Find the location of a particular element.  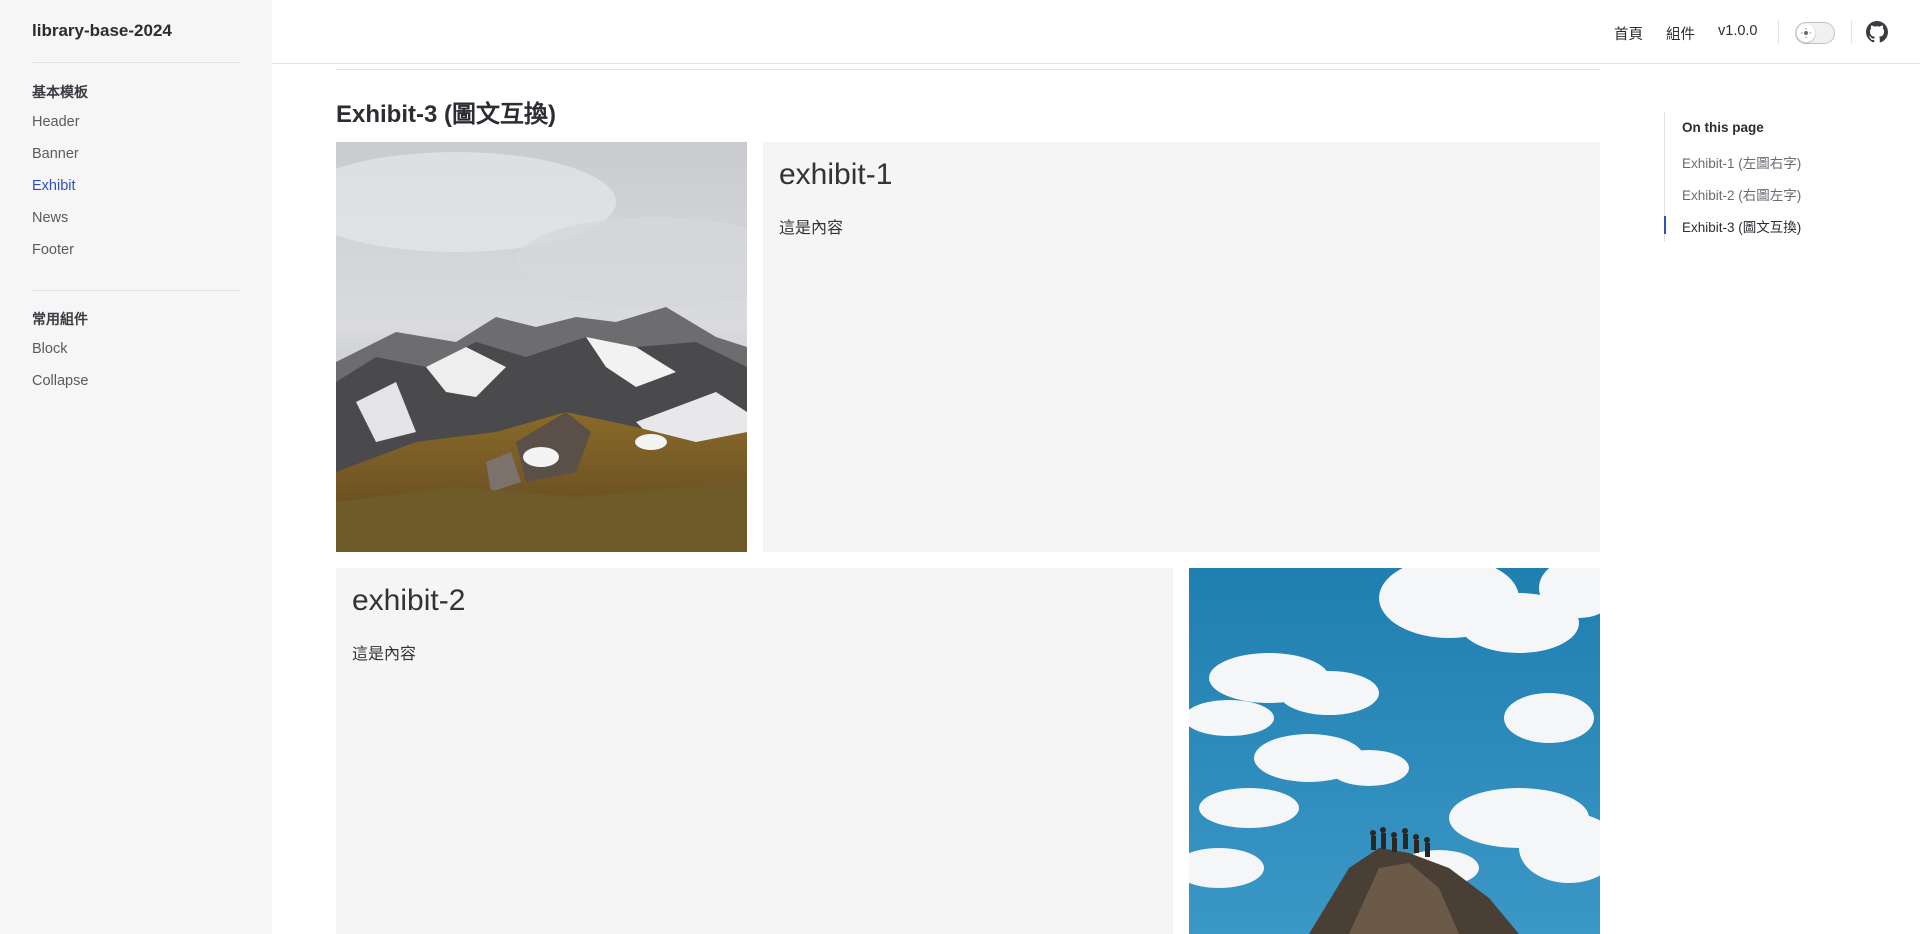

nav-link-components: 組件 is located at coordinates (1680, 33).